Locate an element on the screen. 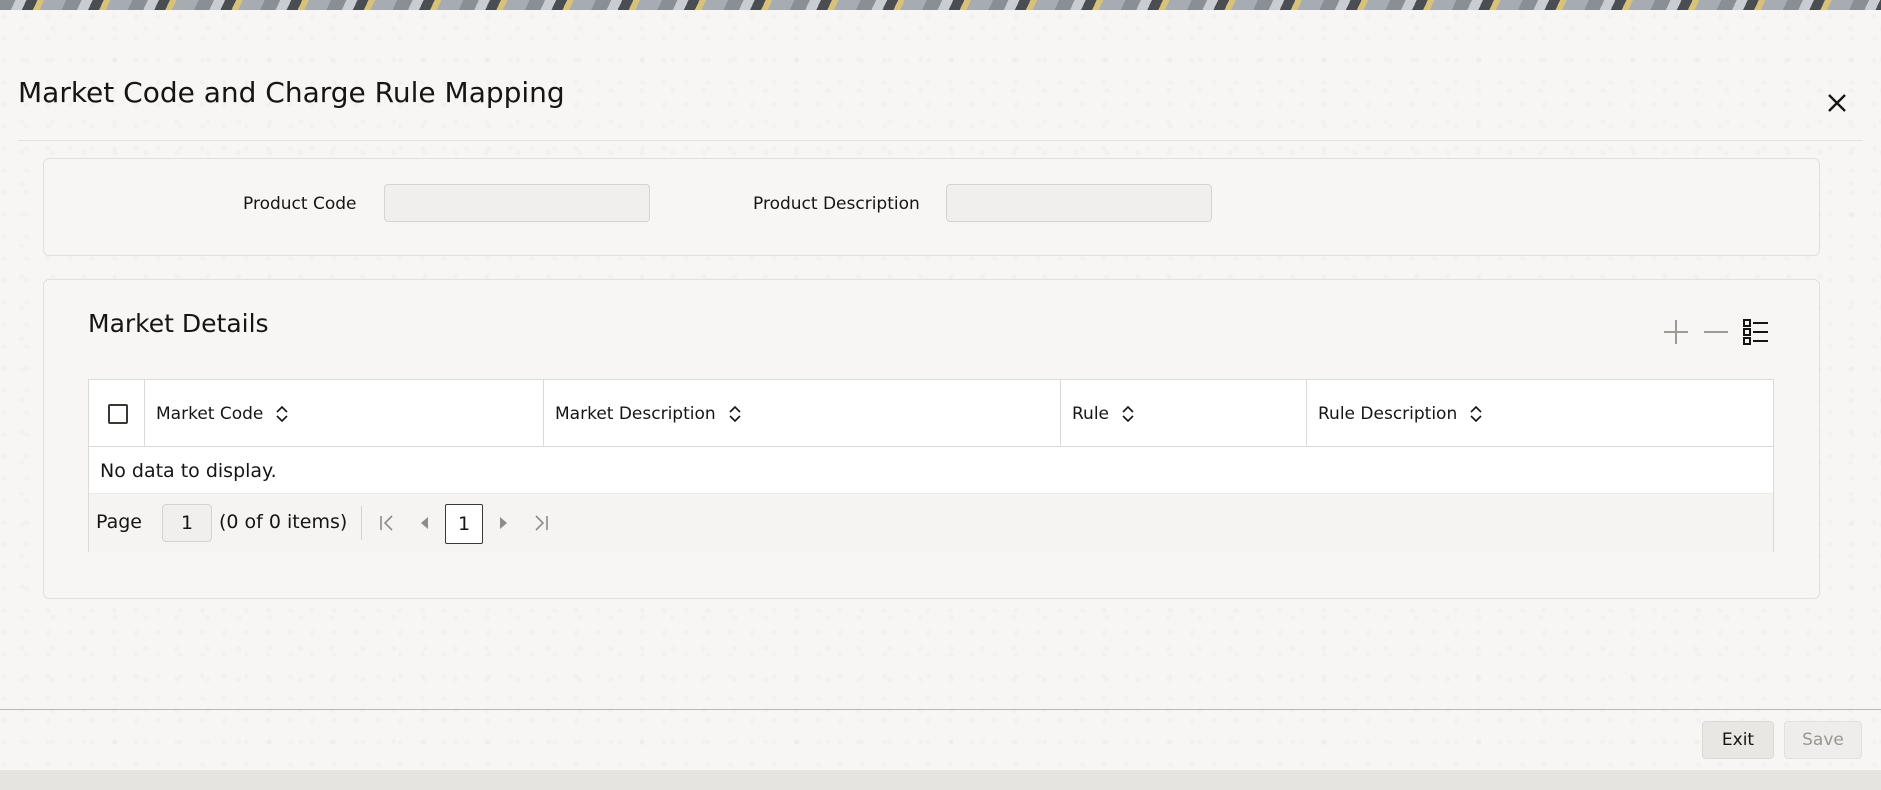 Image resolution: width=1881 pixels, height=790 pixels. previous-page-button is located at coordinates (425, 523).